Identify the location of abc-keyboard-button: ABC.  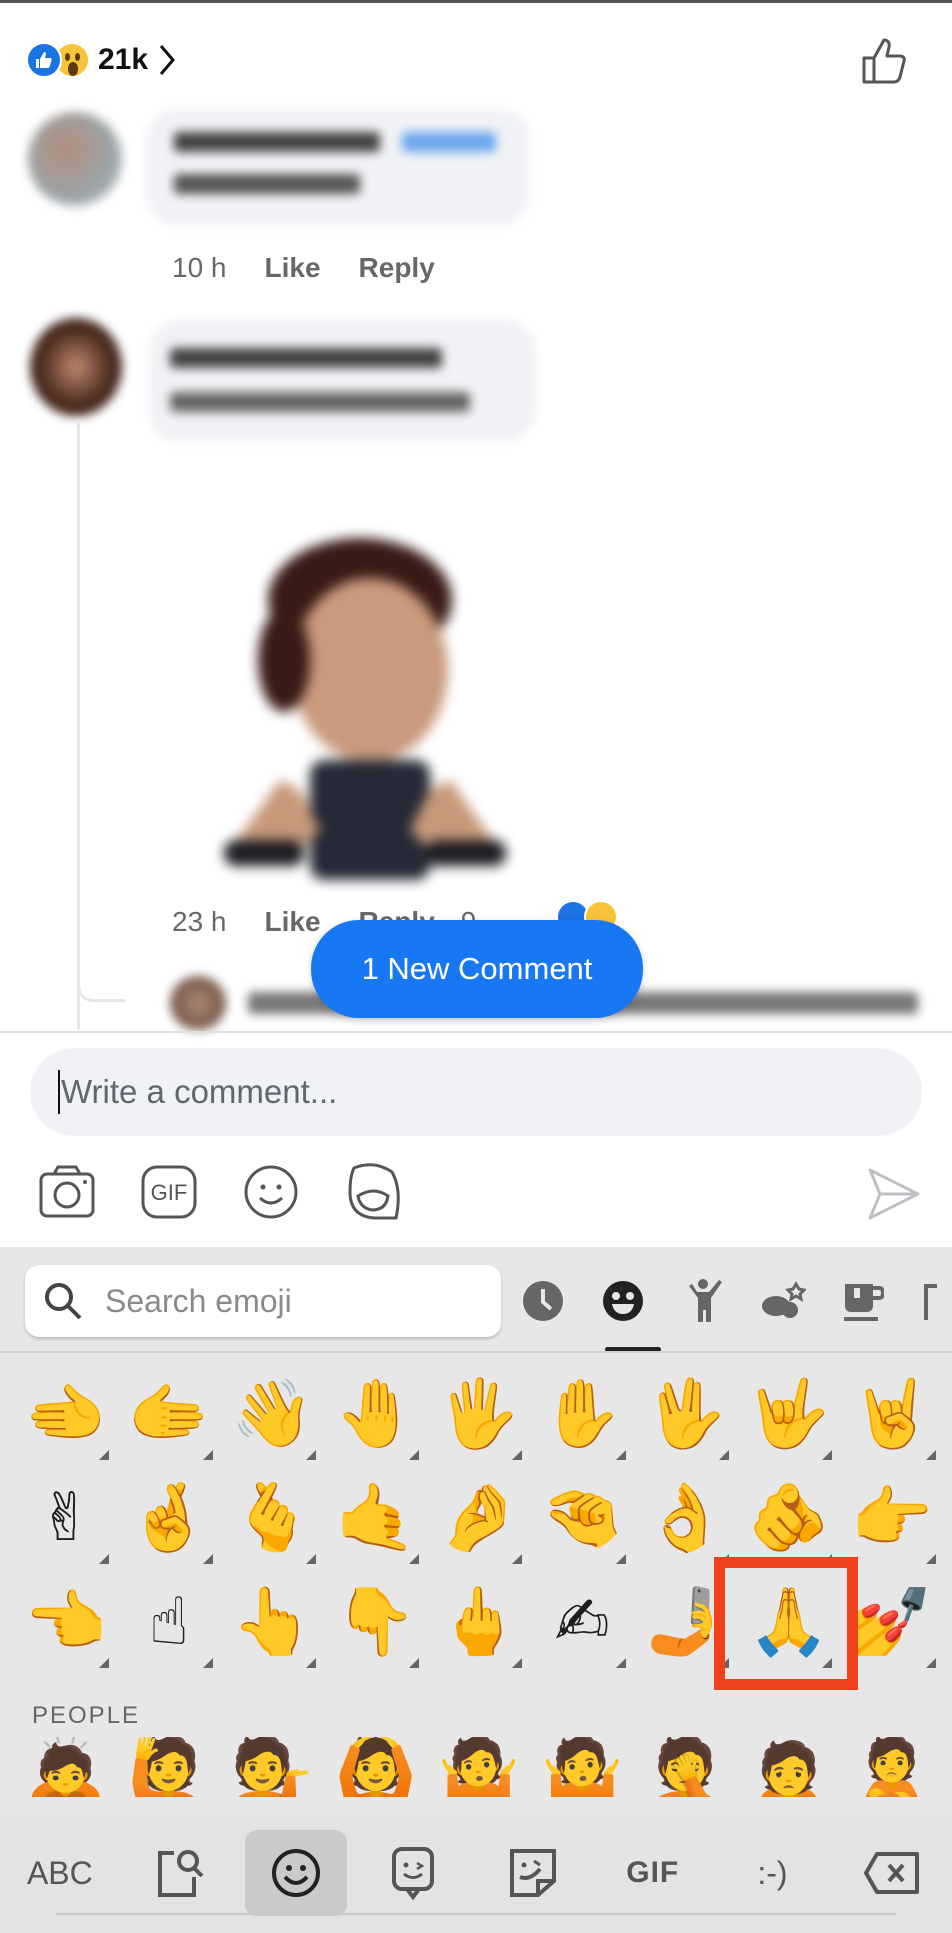
(60, 1873).